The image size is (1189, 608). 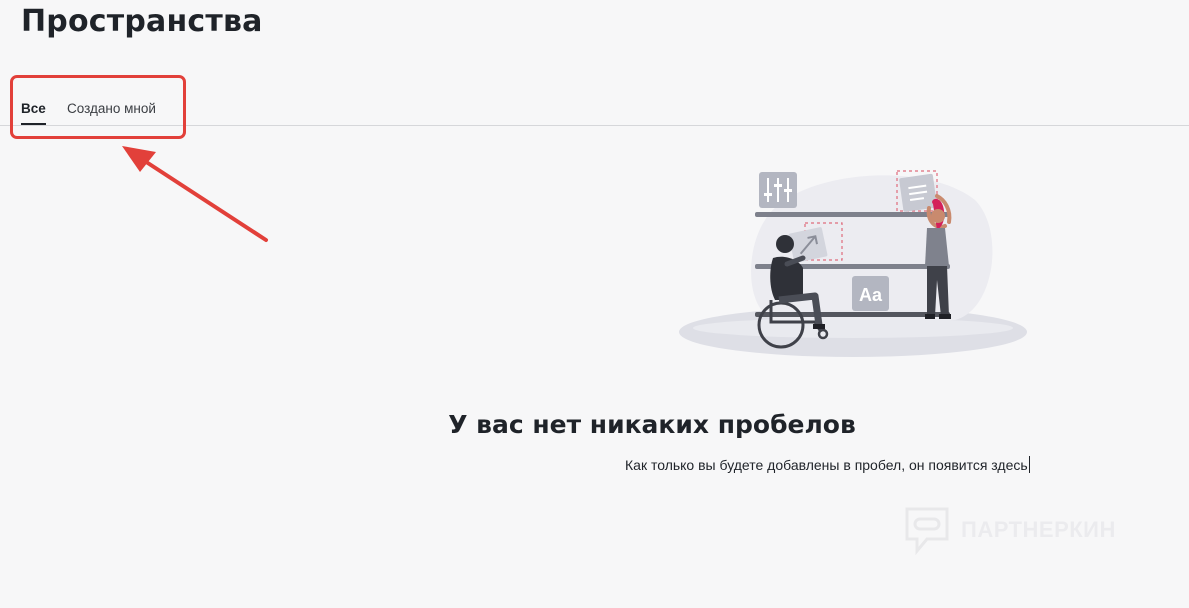 I want to click on watermark-text: ПАРТНЕРКИН, so click(x=1038, y=529).